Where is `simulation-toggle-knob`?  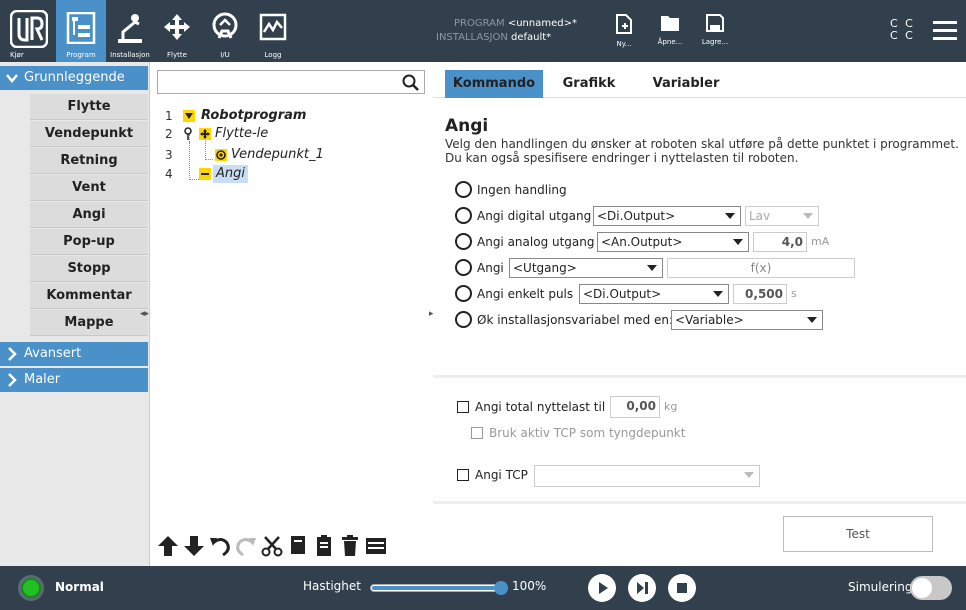
simulation-toggle-knob is located at coordinates (922, 588).